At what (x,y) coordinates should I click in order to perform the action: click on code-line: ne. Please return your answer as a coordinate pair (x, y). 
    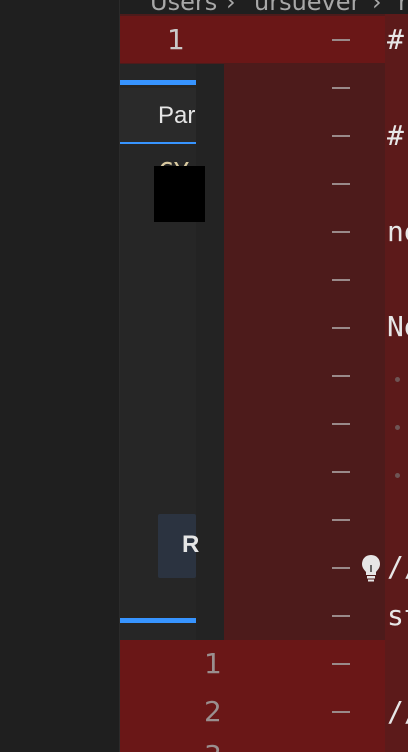
    Looking at the image, I should click on (397, 231).